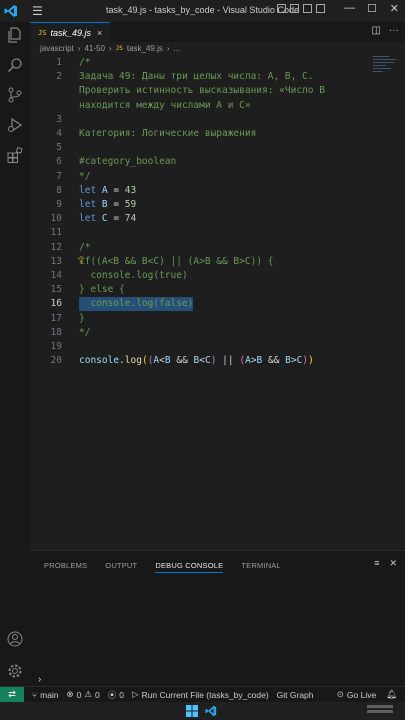 This screenshot has width=405, height=720. What do you see at coordinates (15, 35) in the screenshot?
I see `explorer-icon` at bounding box center [15, 35].